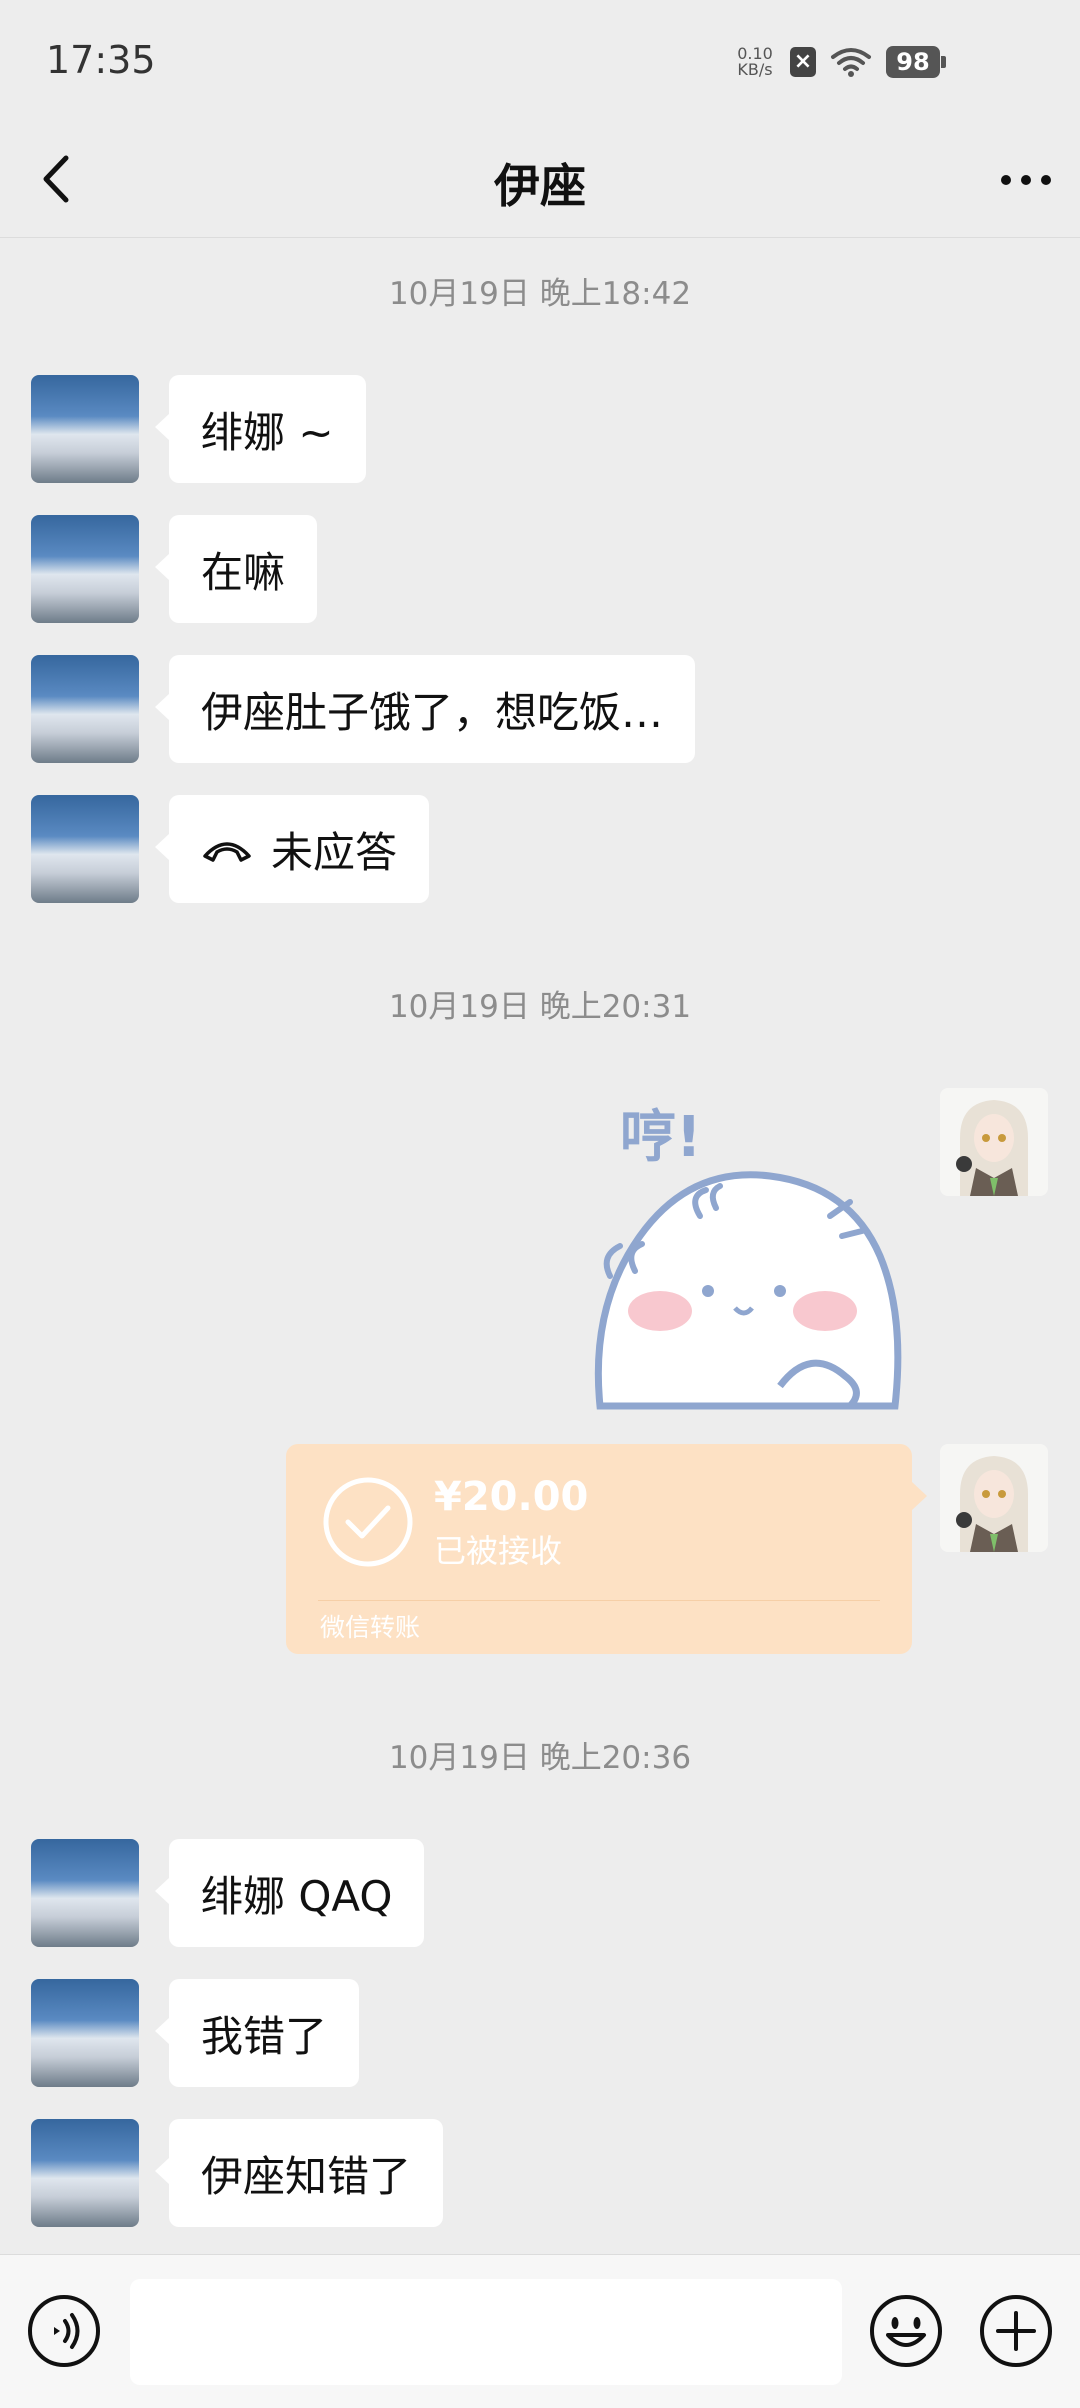 The width and height of the screenshot is (1080, 2408). I want to click on plus-icon, so click(1016, 2331).